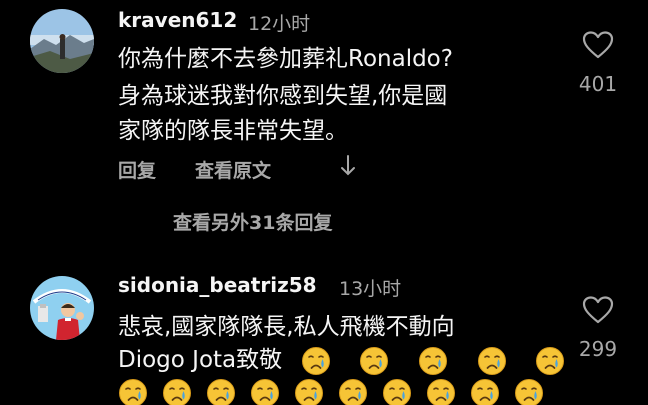  Describe the element at coordinates (177, 20) in the screenshot. I see `comment-username: kraven612` at that location.